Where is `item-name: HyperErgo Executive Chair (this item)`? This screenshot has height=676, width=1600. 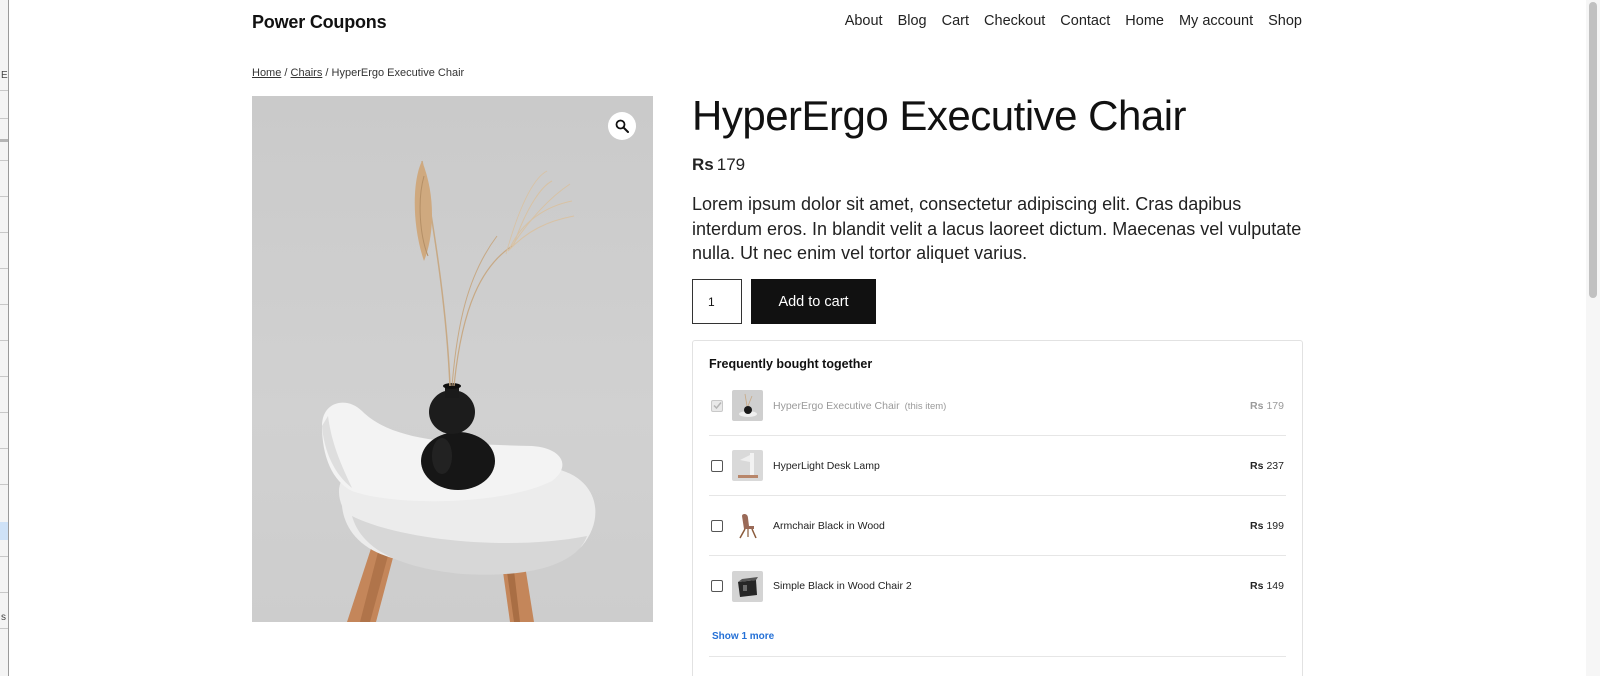
item-name: HyperErgo Executive Chair (this item) is located at coordinates (860, 405).